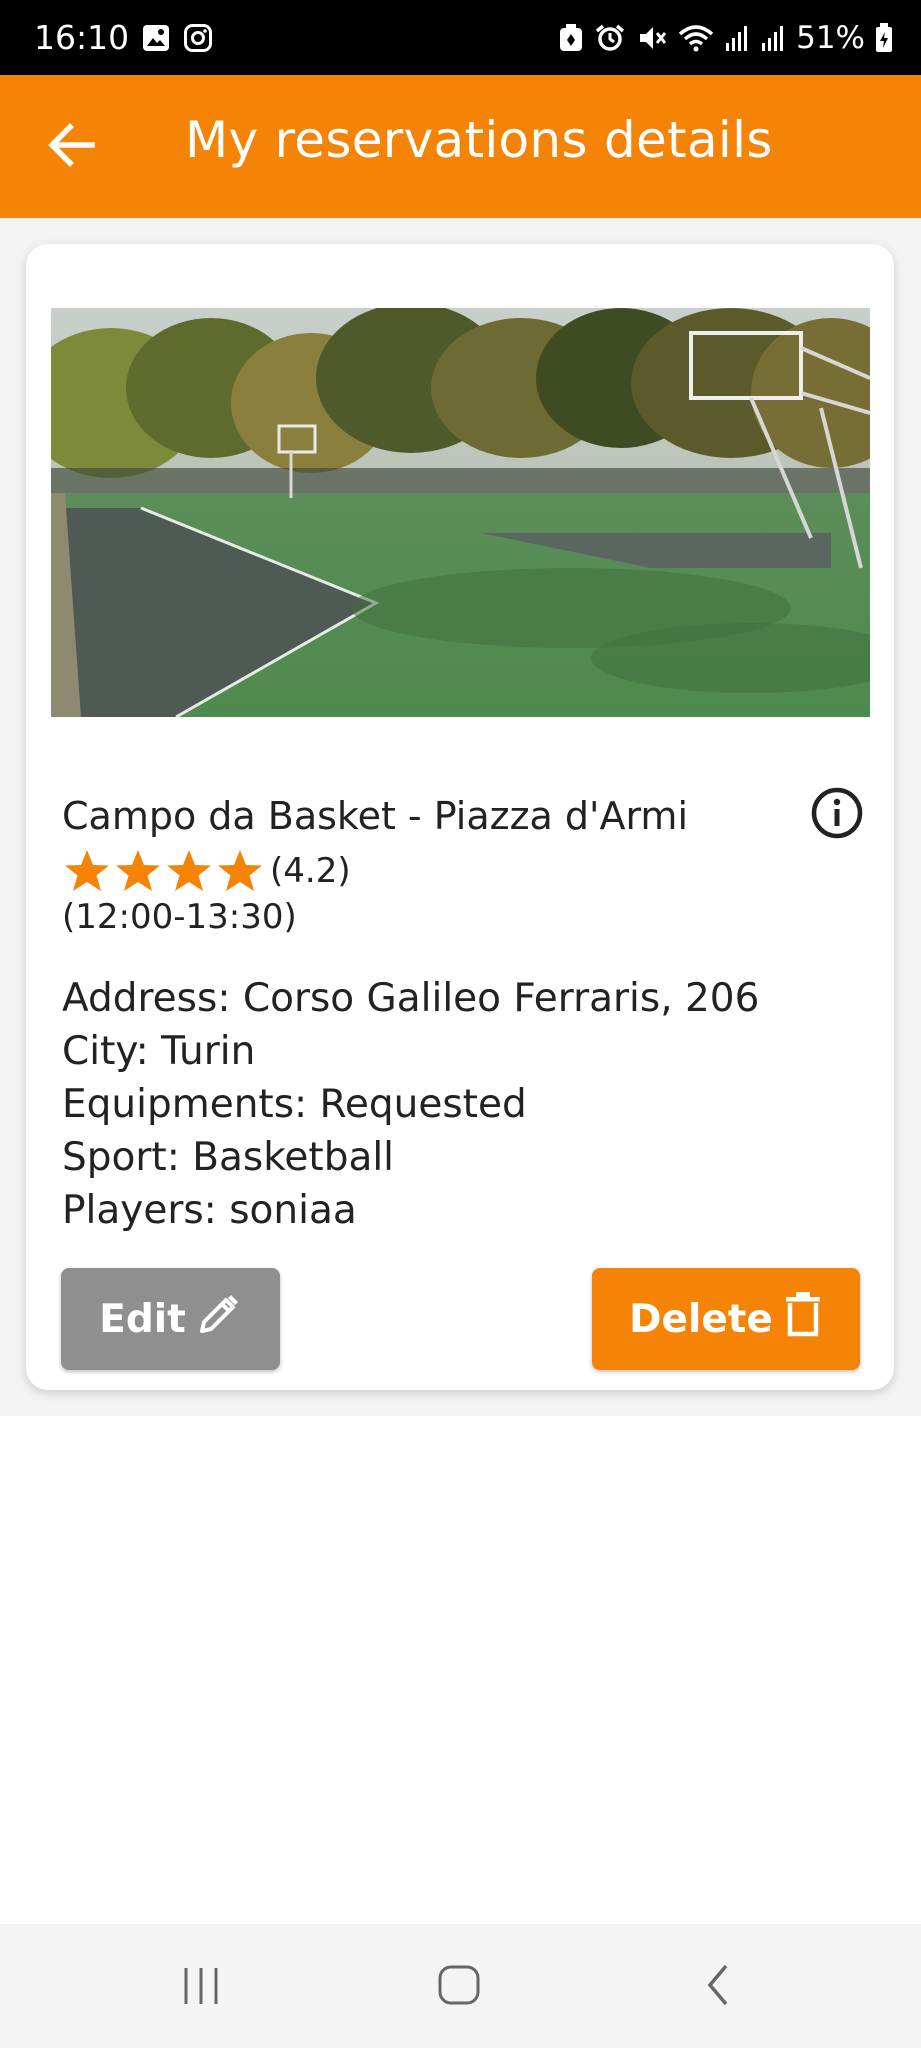  What do you see at coordinates (159, 1051) in the screenshot?
I see `city-text: City: Turin` at bounding box center [159, 1051].